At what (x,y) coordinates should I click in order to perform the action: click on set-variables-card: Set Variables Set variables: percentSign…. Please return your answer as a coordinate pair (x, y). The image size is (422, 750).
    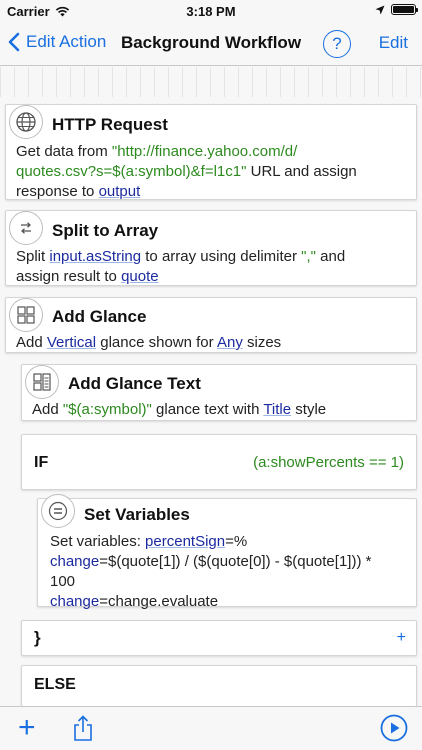
    Looking at the image, I should click on (227, 554).